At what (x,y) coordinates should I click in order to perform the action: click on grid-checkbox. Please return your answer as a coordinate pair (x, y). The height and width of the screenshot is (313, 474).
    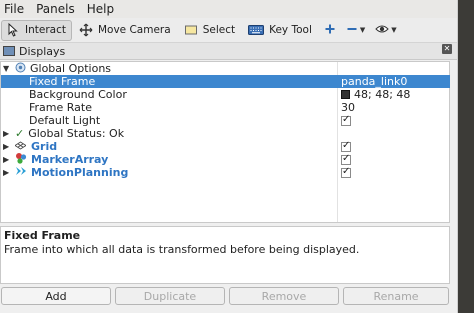
    Looking at the image, I should click on (346, 146).